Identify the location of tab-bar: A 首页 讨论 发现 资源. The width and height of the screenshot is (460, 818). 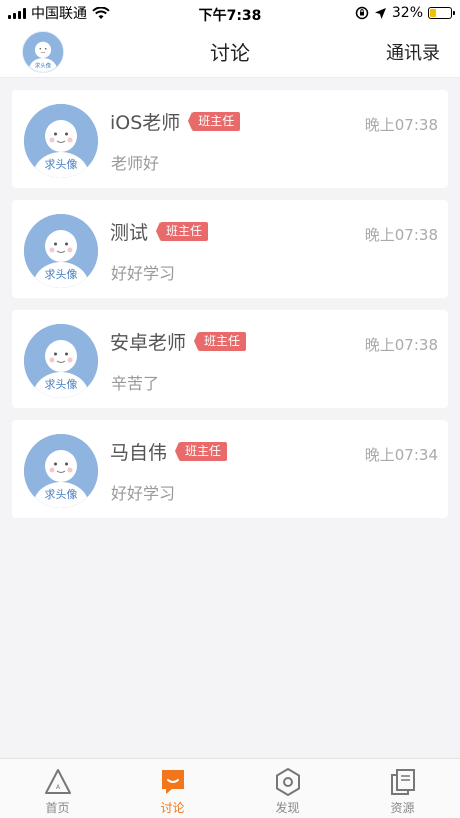
(230, 788).